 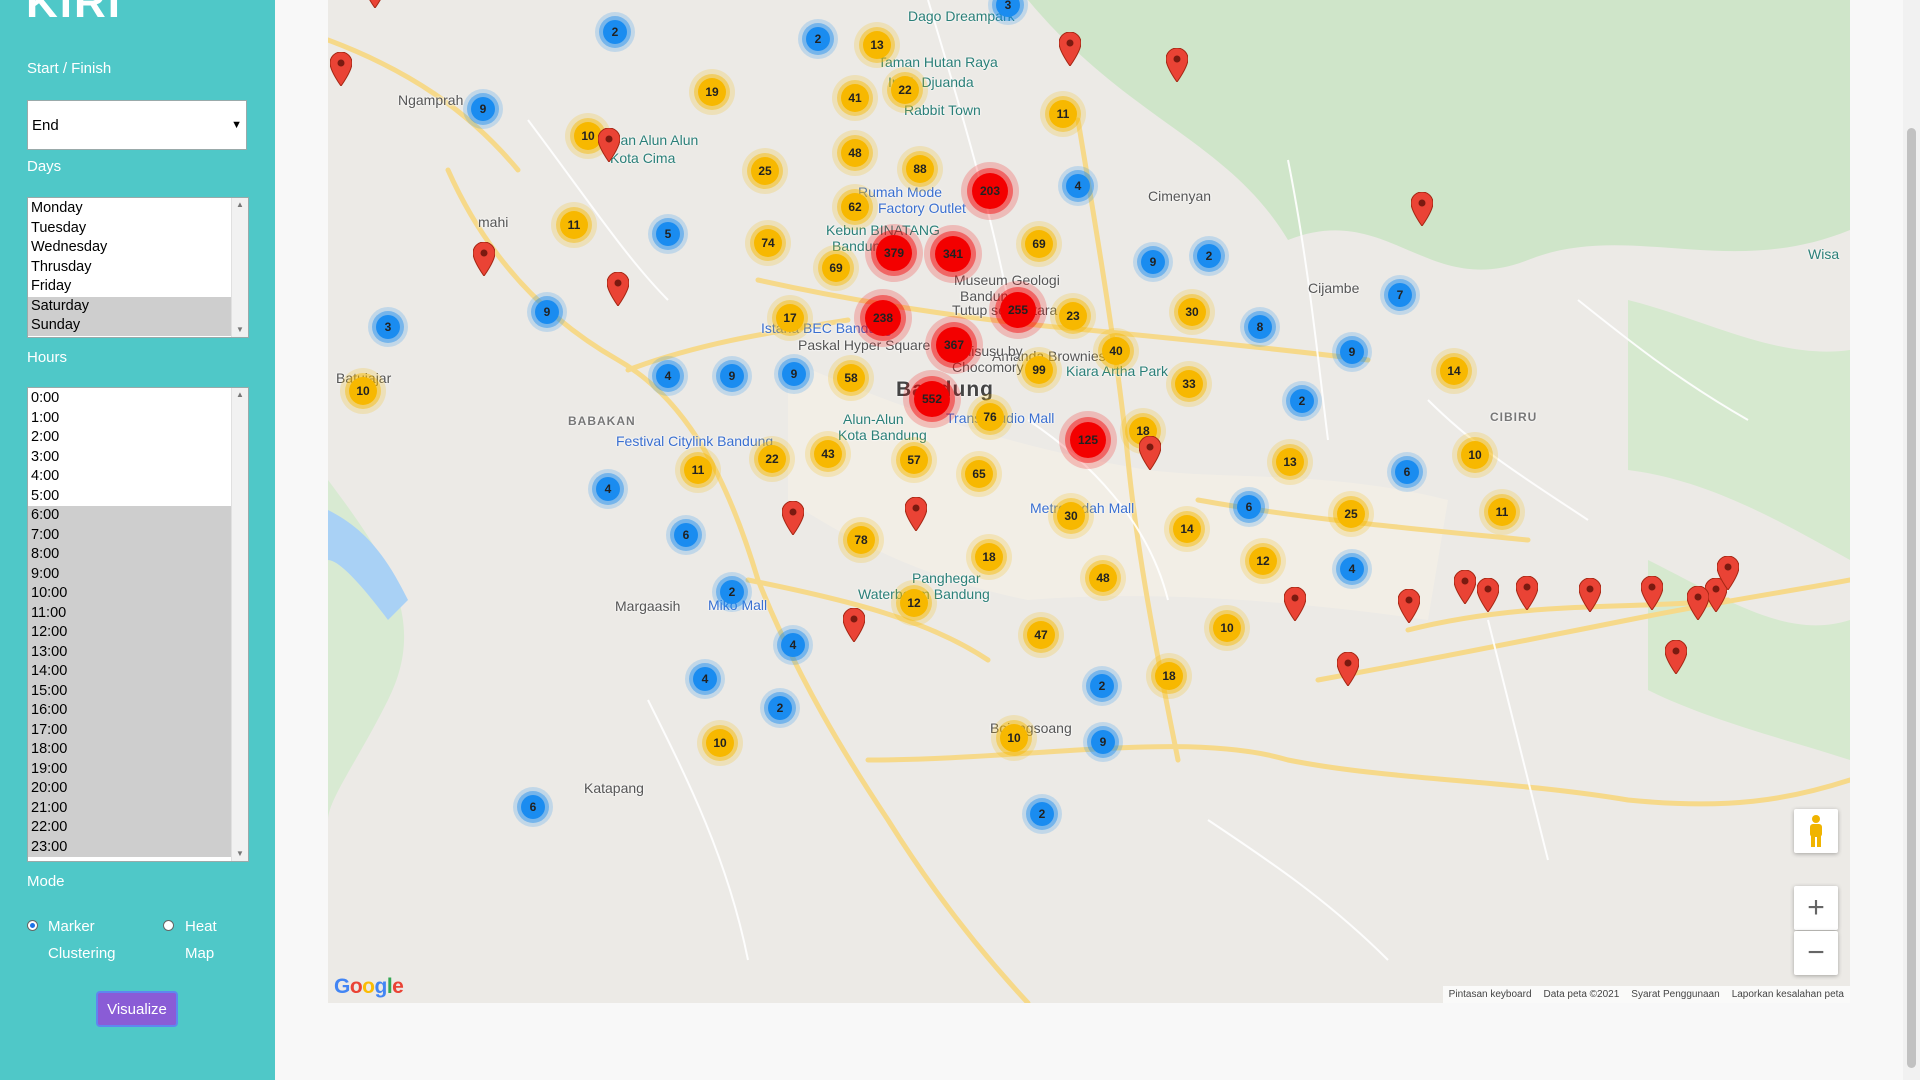 I want to click on page-scrollbar, so click(x=1911, y=540).